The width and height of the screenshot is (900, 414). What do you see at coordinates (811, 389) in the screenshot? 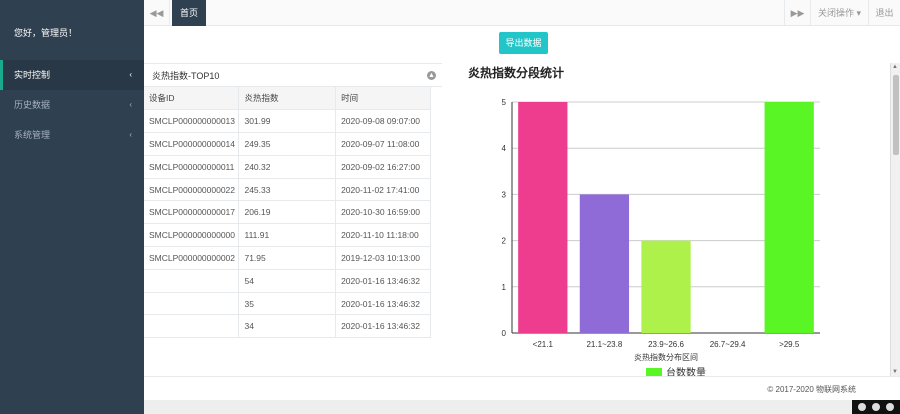
I see `copyright-text: © 2017-2020 物联网系统` at bounding box center [811, 389].